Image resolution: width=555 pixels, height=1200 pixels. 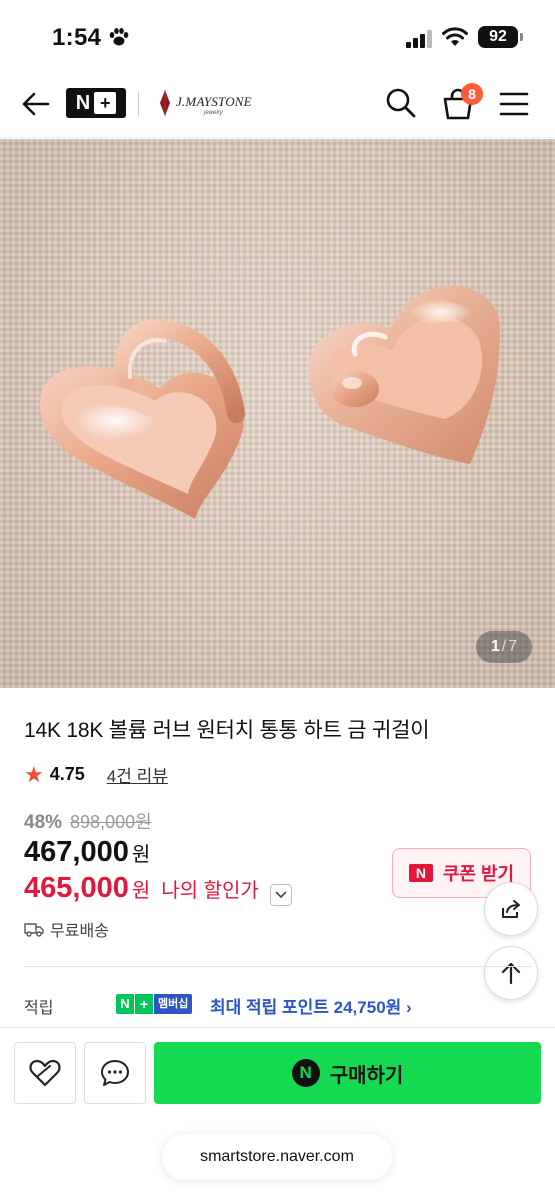 What do you see at coordinates (305, 1073) in the screenshot?
I see `naver-pay-icon: N` at bounding box center [305, 1073].